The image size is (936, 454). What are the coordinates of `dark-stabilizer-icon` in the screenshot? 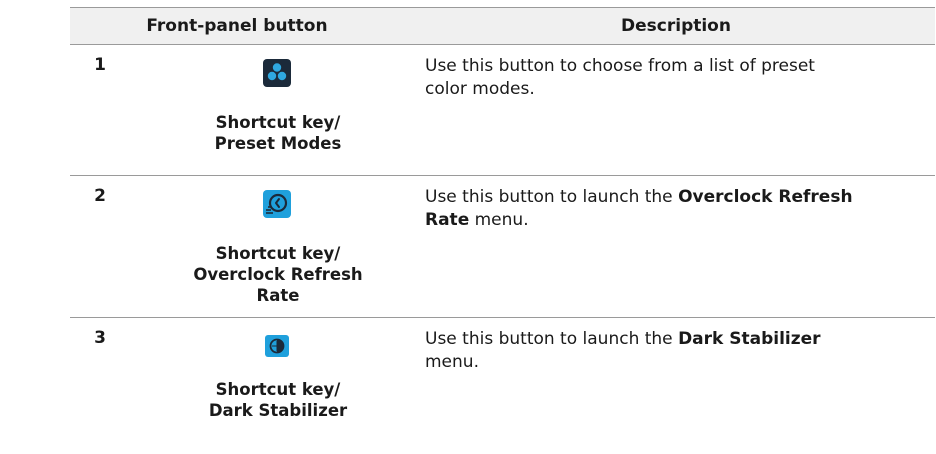 It's located at (277, 346).